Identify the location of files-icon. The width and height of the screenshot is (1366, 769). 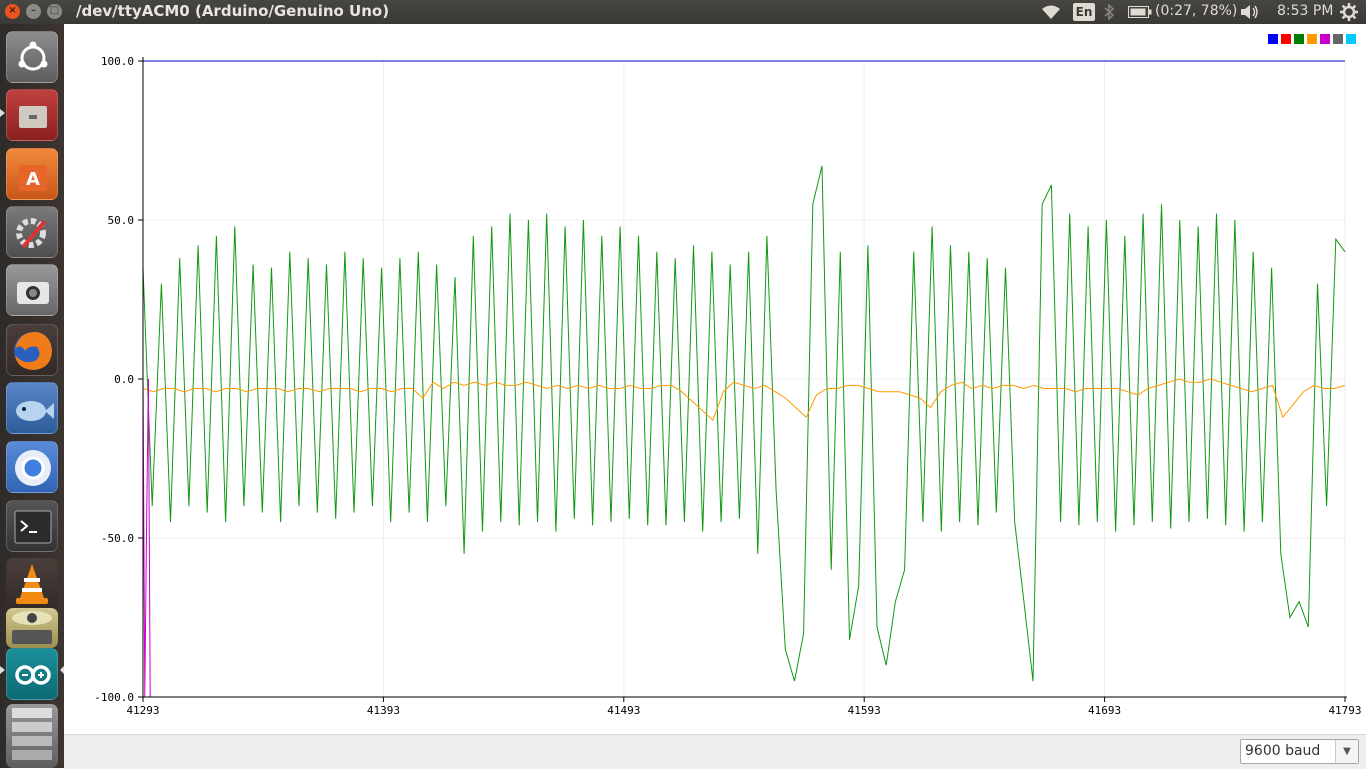
(32, 115).